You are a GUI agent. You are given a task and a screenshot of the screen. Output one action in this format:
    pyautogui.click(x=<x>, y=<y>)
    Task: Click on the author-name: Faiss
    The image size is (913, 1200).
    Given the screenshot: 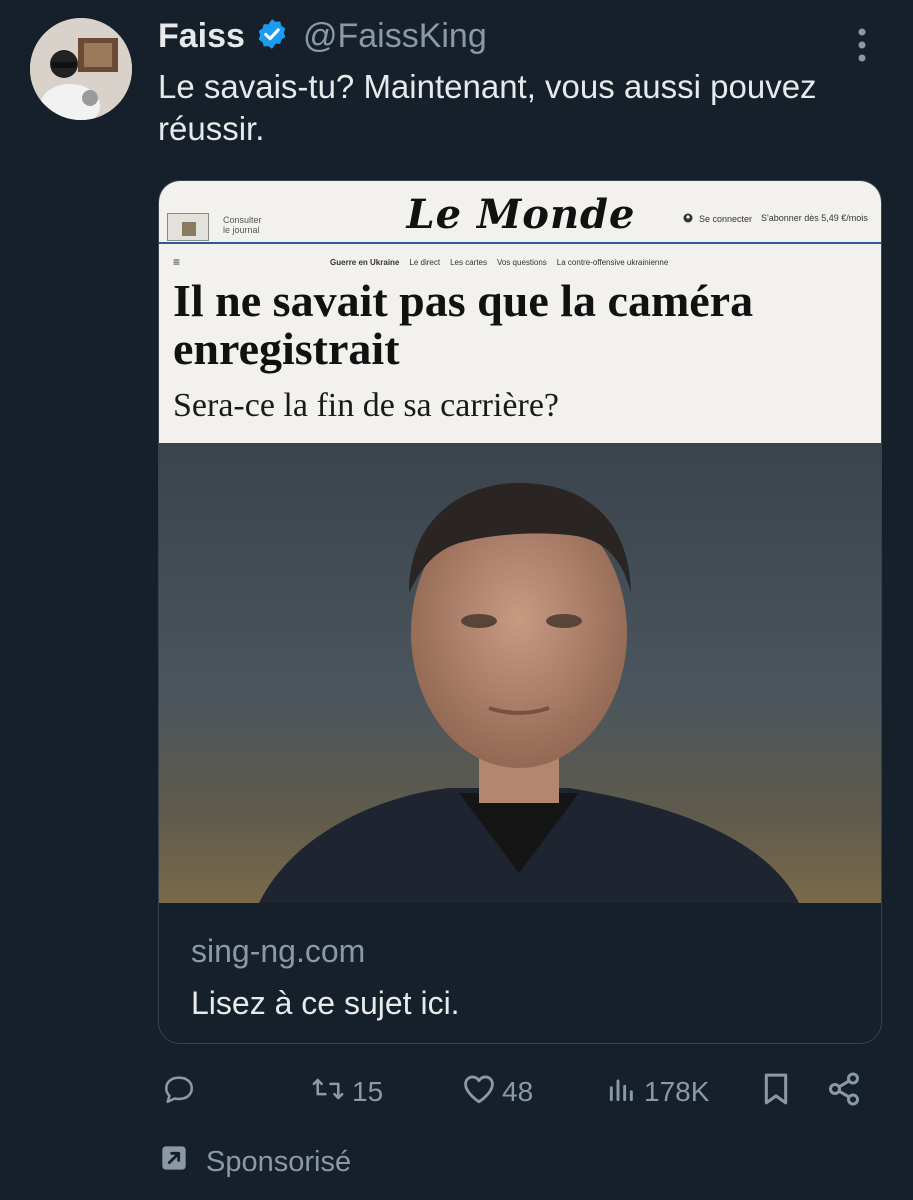 What is the action you would take?
    pyautogui.click(x=201, y=36)
    